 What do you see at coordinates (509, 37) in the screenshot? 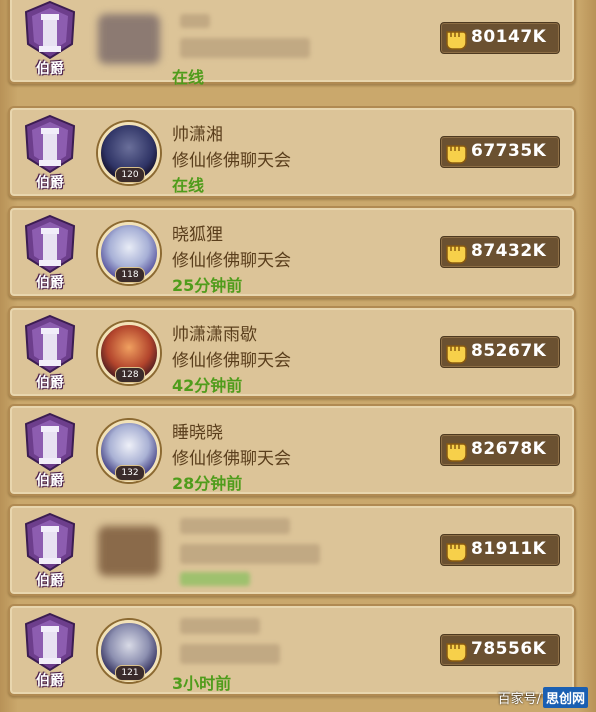
I see `power-value: 80147K` at bounding box center [509, 37].